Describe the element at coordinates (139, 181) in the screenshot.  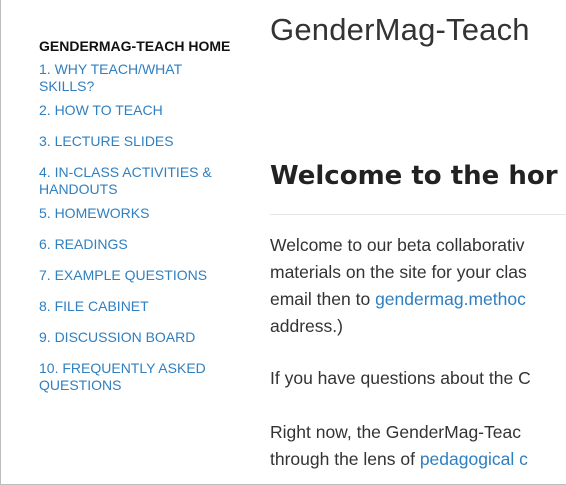
I see `sidebar-item-in-class-activities: 4. IN-CLASS ACTIVITIES & HANDOUTS` at that location.